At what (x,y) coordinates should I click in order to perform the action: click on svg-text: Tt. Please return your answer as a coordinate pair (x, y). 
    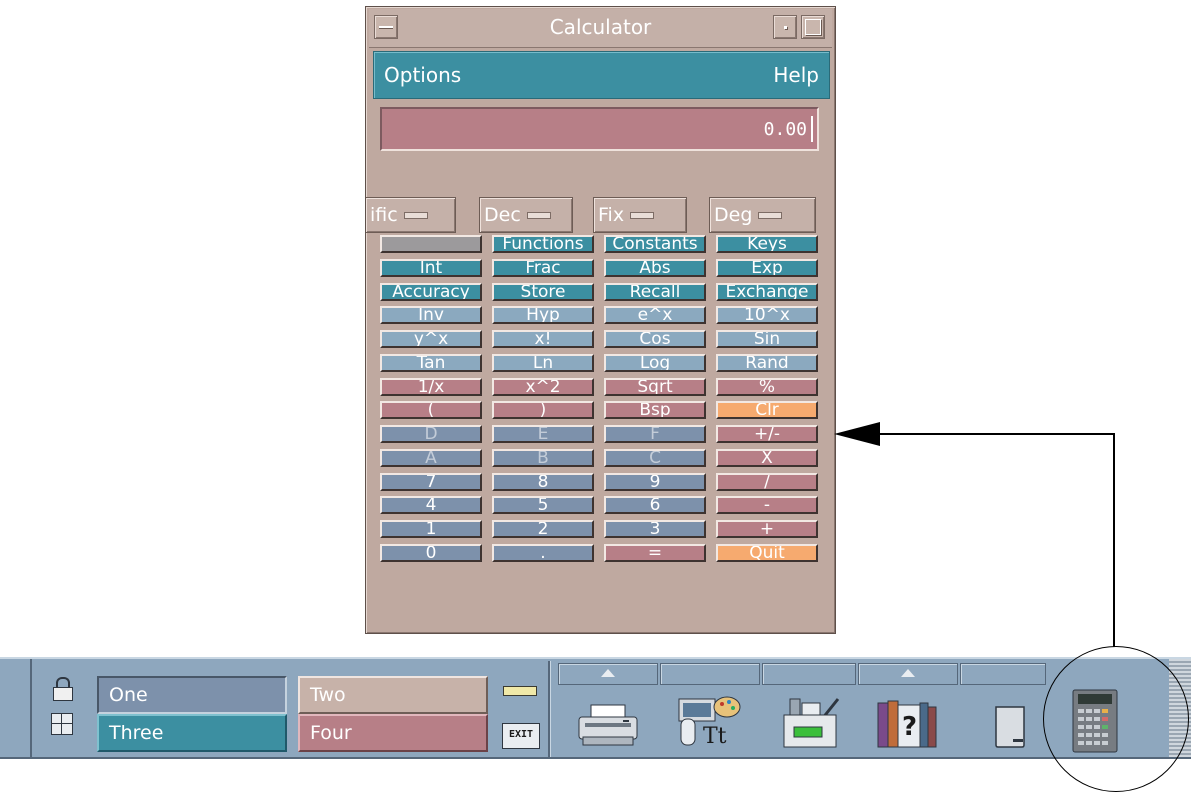
    Looking at the image, I should click on (715, 736).